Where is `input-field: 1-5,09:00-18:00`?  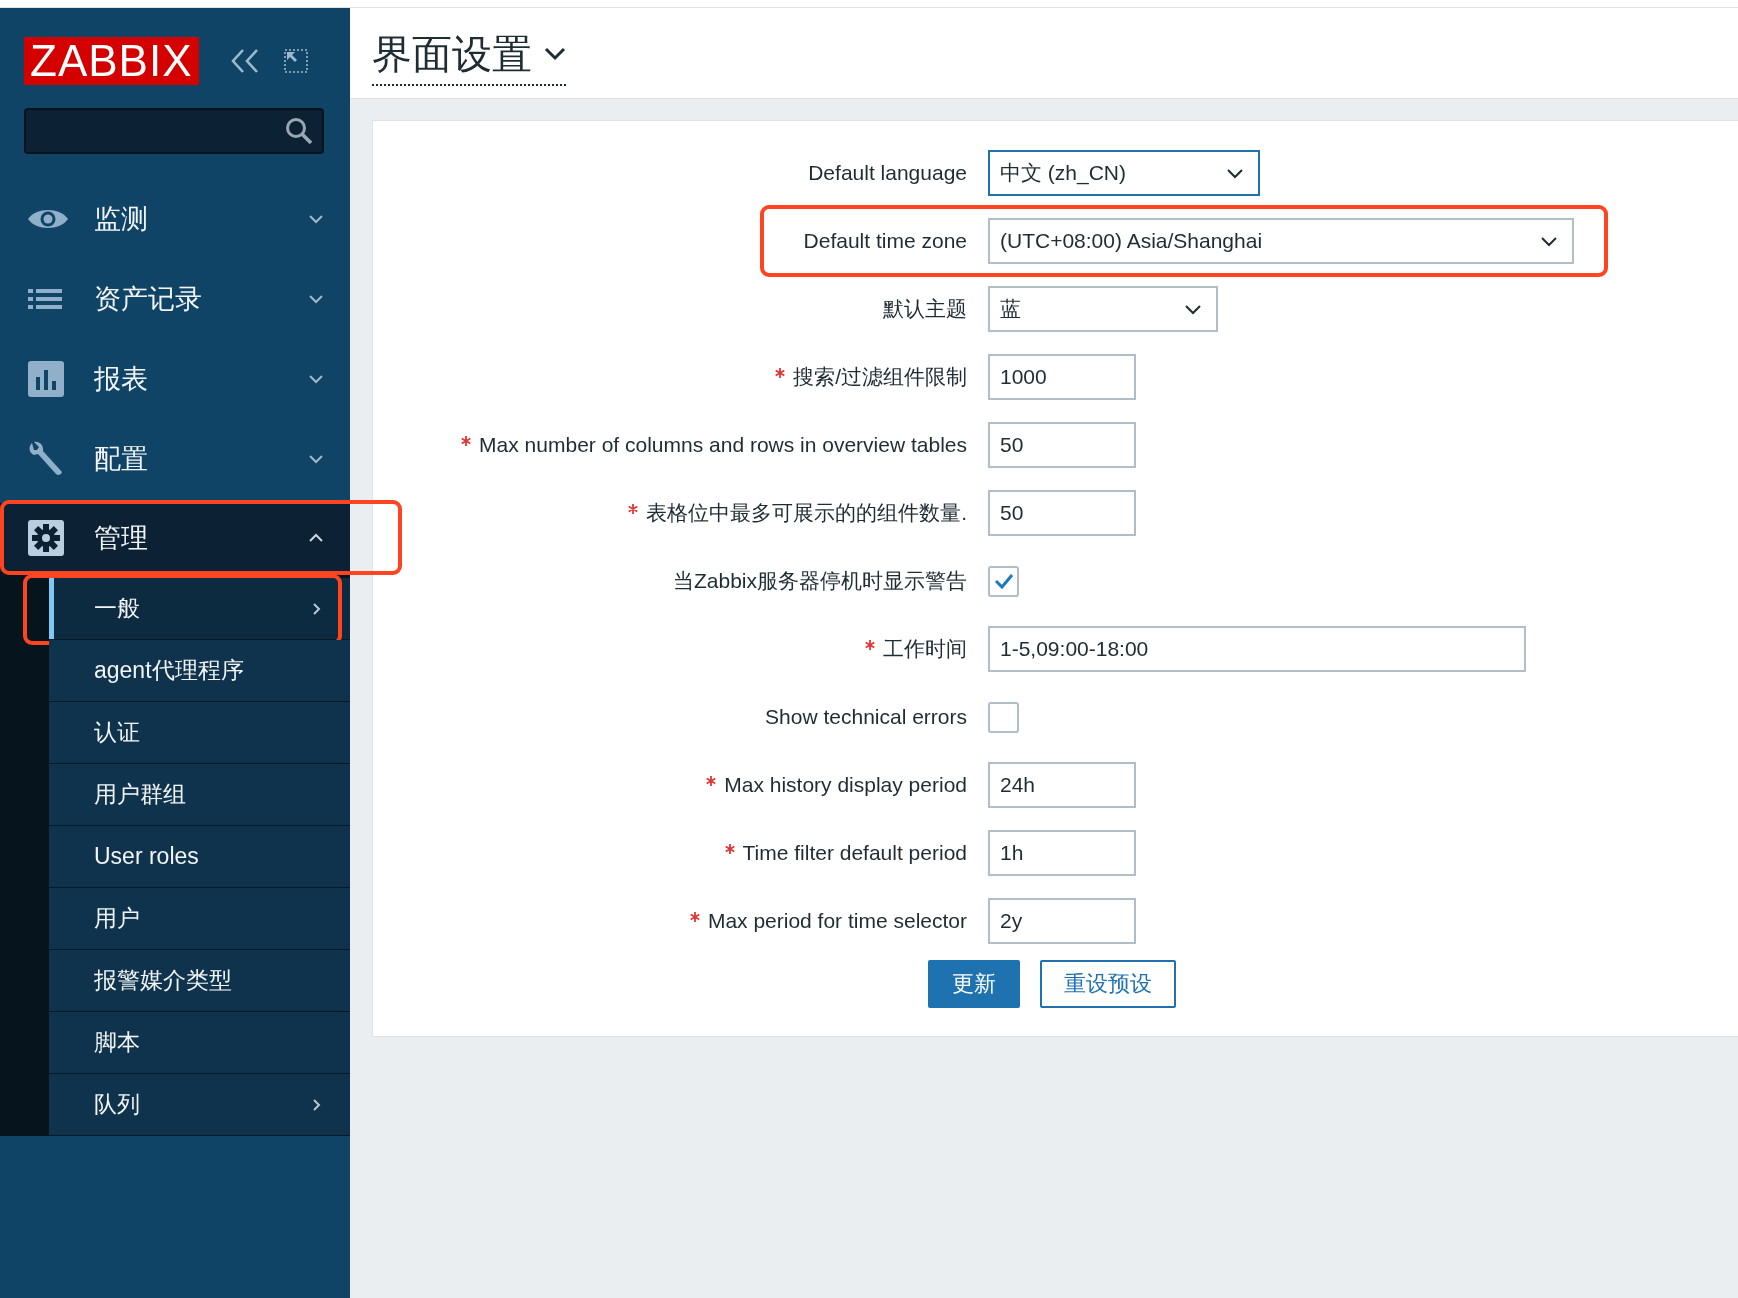
input-field: 1-5,09:00-18:00 is located at coordinates (1257, 649).